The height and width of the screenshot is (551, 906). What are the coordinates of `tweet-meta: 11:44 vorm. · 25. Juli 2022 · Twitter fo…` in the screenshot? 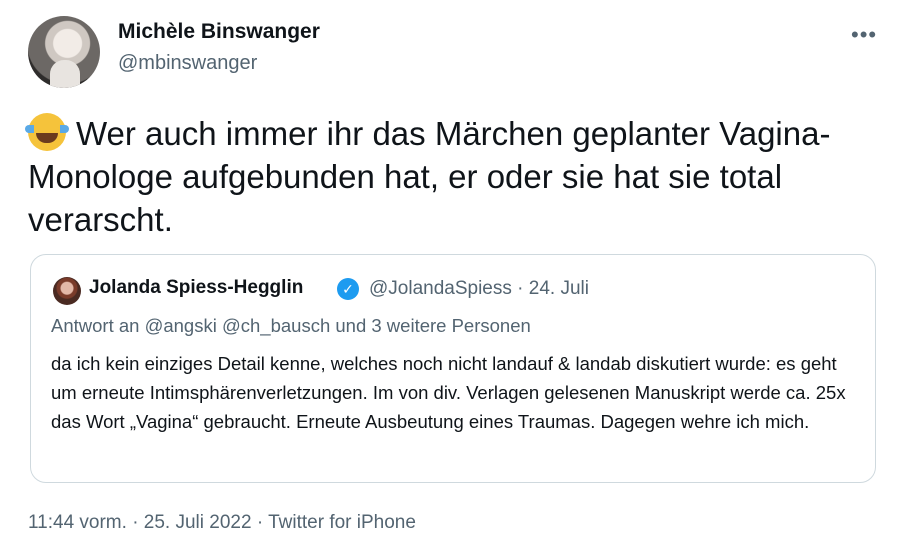 It's located at (222, 523).